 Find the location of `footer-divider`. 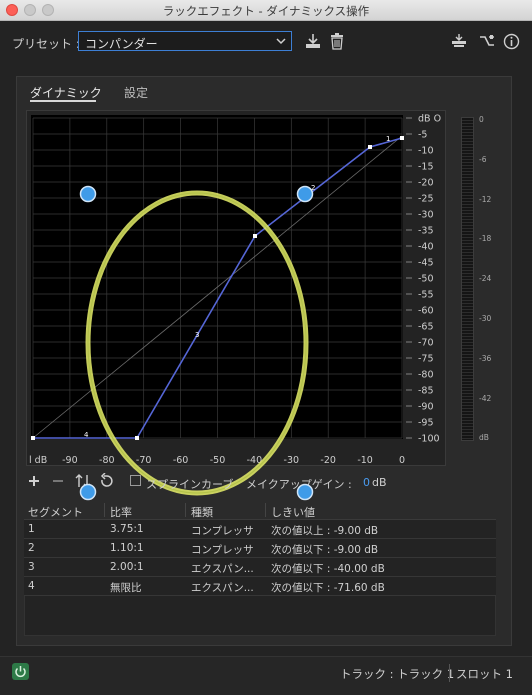

footer-divider is located at coordinates (449, 673).